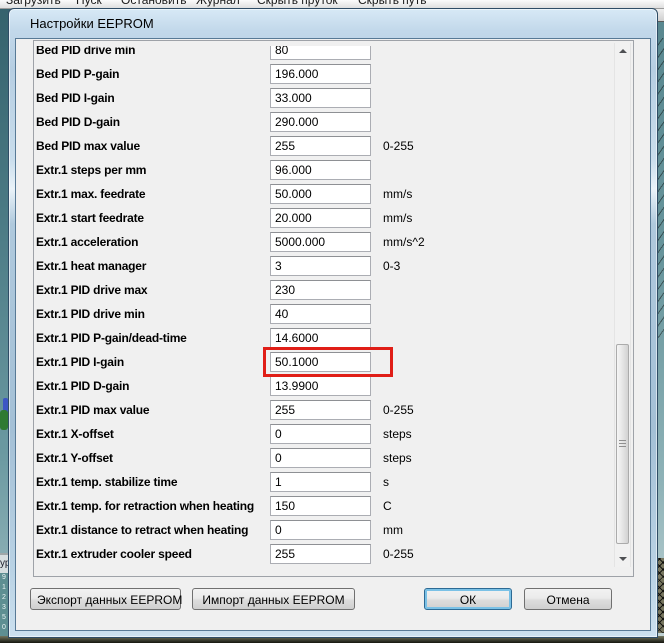 The image size is (664, 643). Describe the element at coordinates (320, 482) in the screenshot. I see `field-input: 1` at that location.